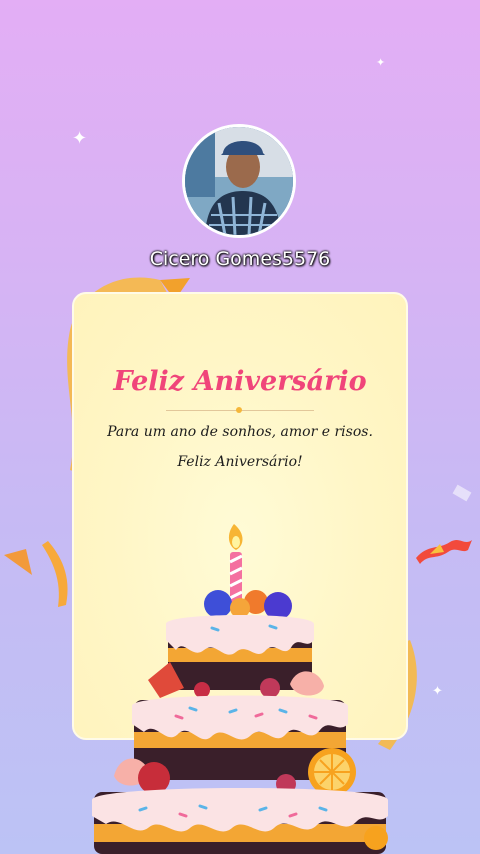 The height and width of the screenshot is (854, 480). Describe the element at coordinates (240, 462) in the screenshot. I see `message-line-2: Feliz Aniversário!` at that location.